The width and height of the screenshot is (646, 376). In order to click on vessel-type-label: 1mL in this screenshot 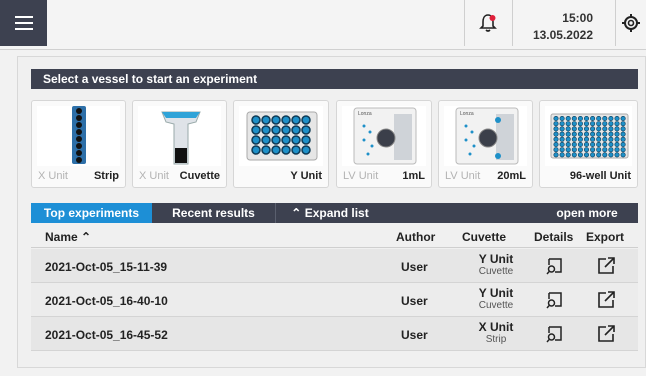, I will do `click(413, 176)`.